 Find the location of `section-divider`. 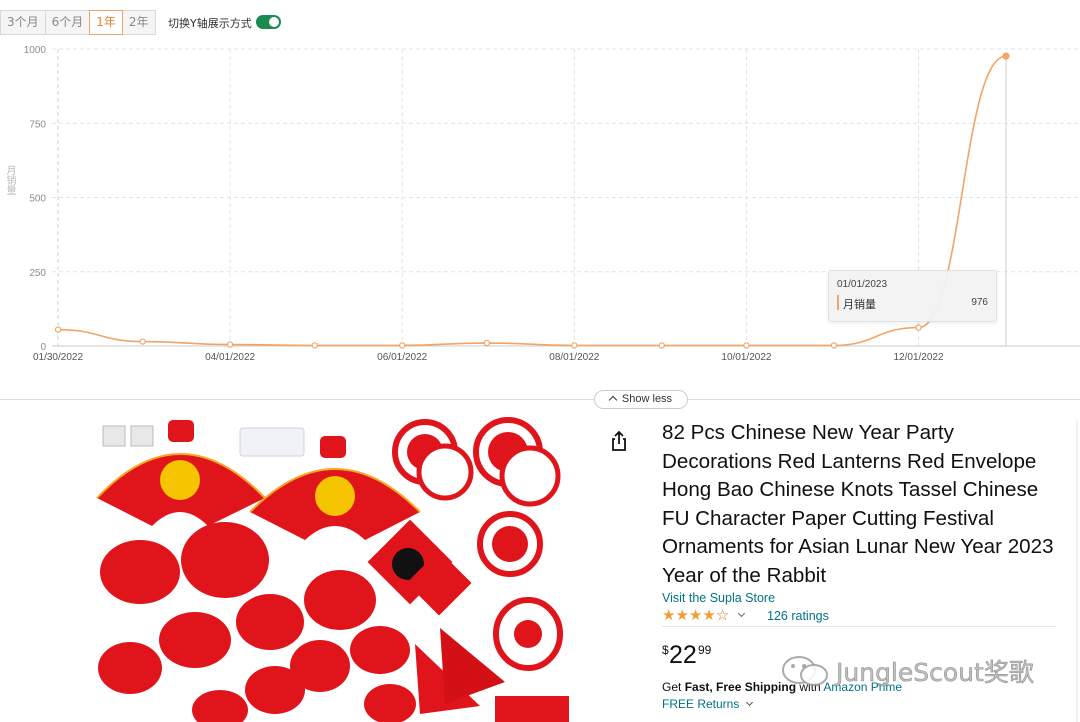

section-divider is located at coordinates (540, 399).